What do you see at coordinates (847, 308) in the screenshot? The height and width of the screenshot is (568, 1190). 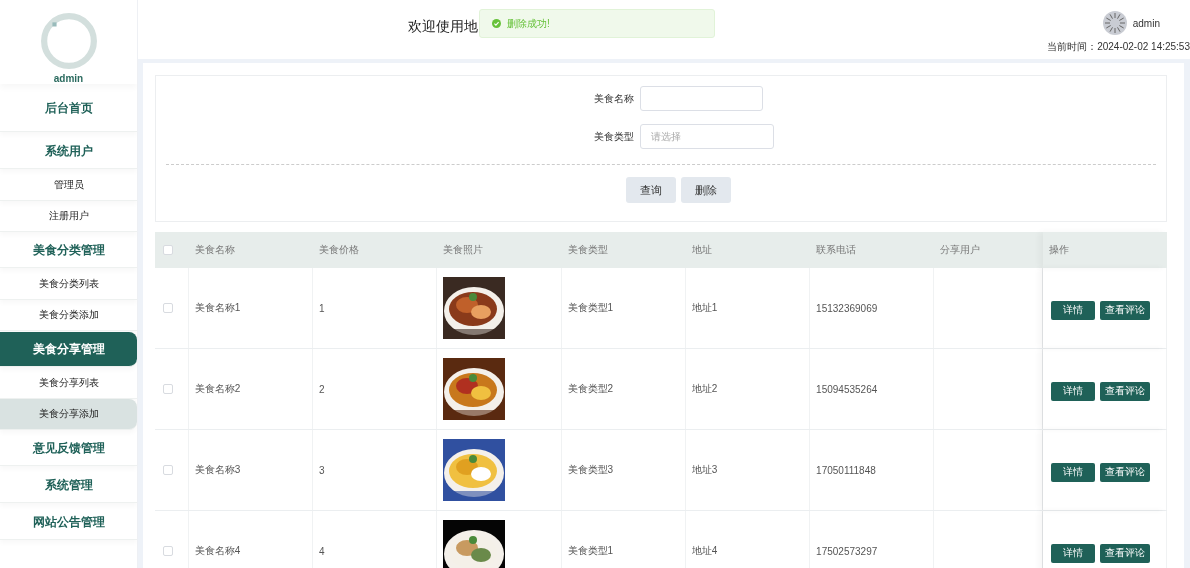 I see `table-cell: 15132369069` at bounding box center [847, 308].